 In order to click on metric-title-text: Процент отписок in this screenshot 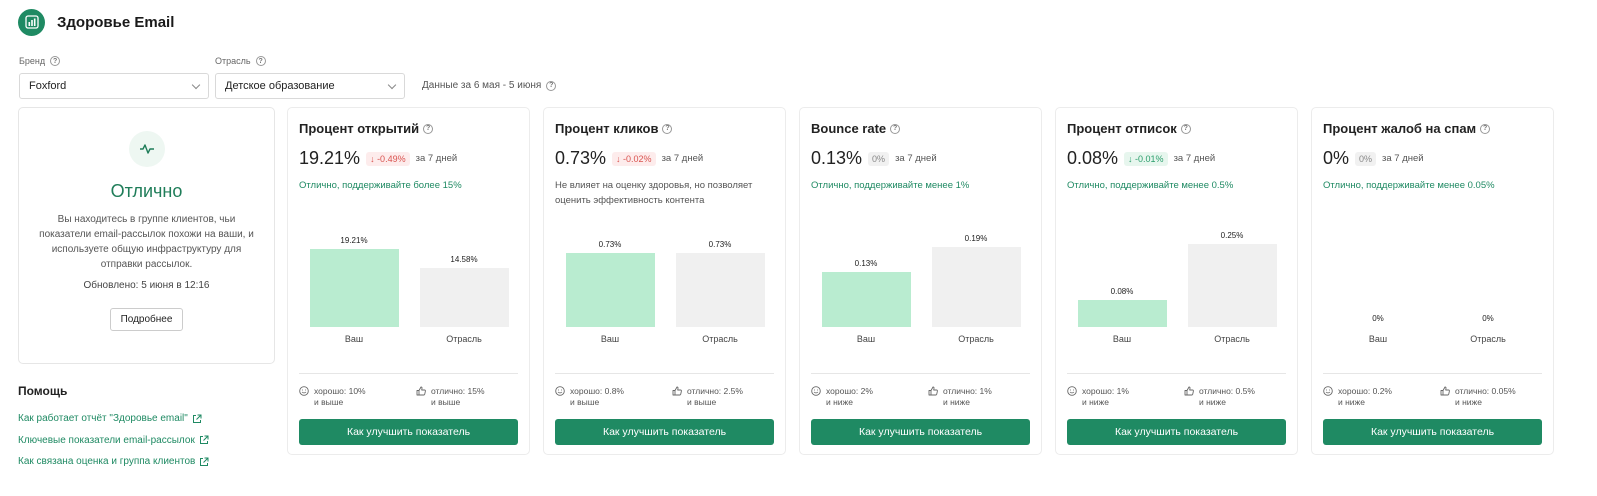, I will do `click(1122, 128)`.